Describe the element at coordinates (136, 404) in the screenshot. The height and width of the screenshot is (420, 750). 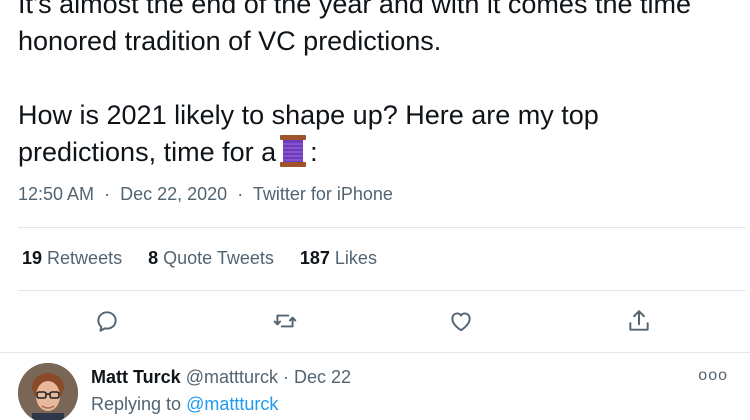
I see `replying-prefix: Replying to` at that location.